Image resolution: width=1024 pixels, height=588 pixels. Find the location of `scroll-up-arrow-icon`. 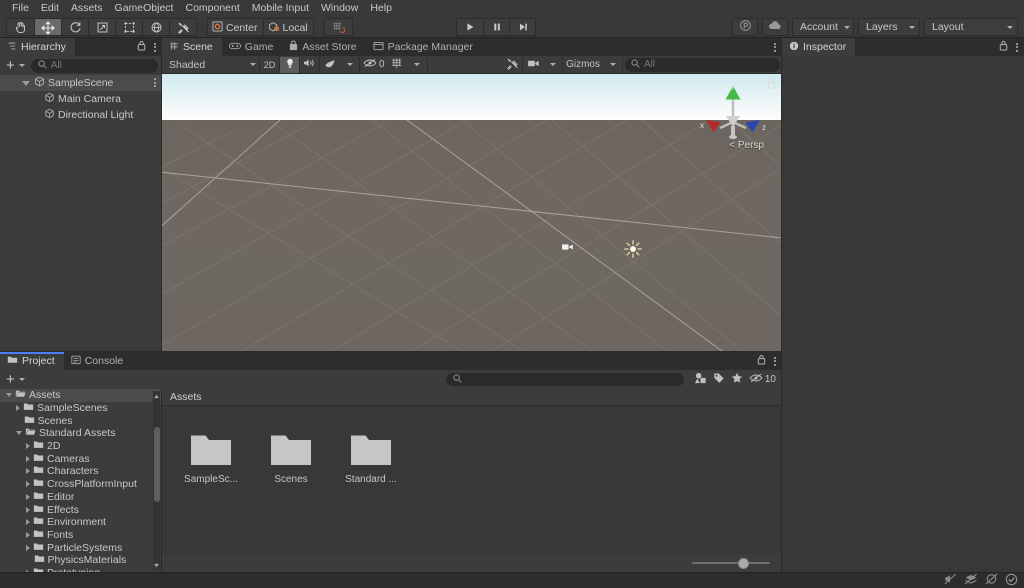

scroll-up-arrow-icon is located at coordinates (156, 396).